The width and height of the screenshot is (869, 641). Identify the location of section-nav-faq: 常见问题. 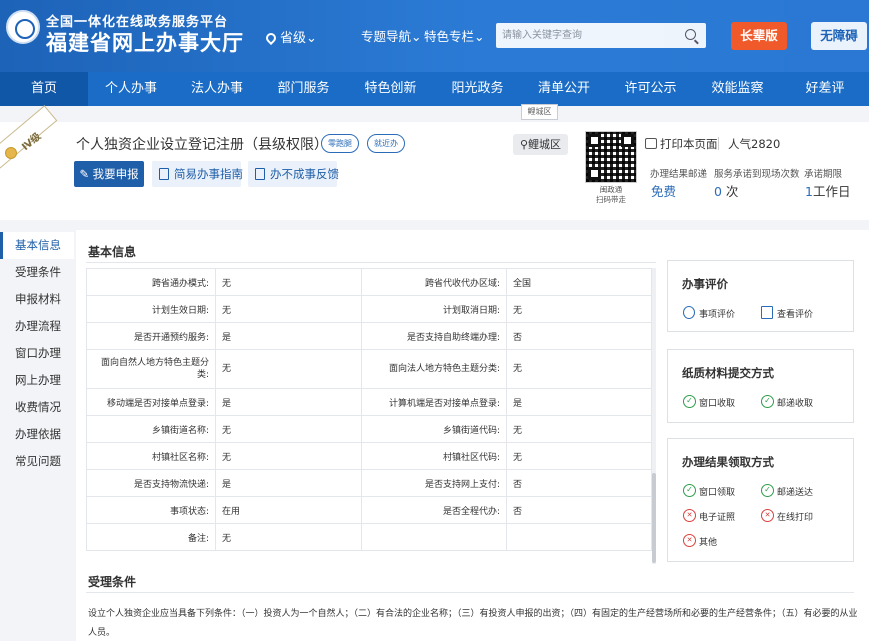
(37, 461).